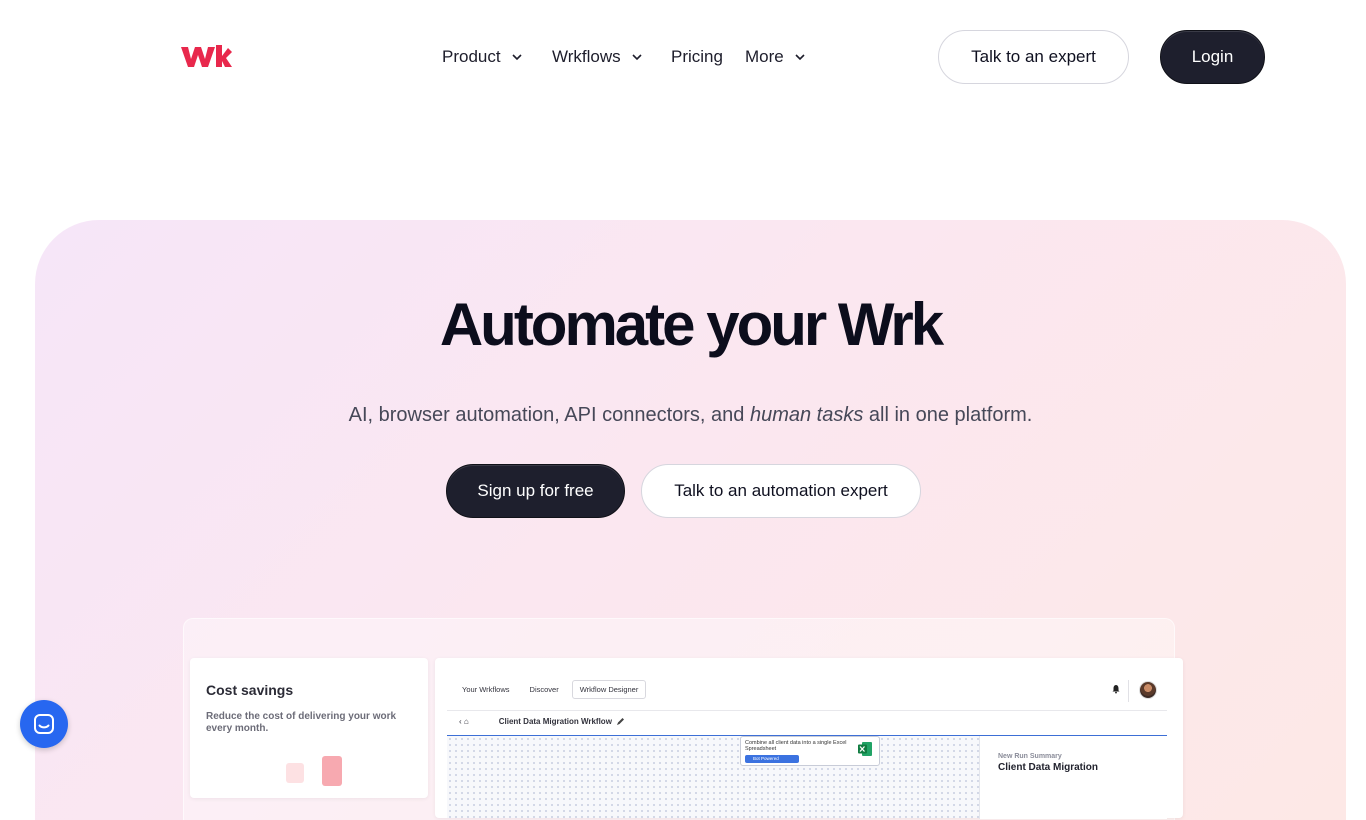 The height and width of the screenshot is (820, 1366). I want to click on cost-bar-large, so click(332, 771).